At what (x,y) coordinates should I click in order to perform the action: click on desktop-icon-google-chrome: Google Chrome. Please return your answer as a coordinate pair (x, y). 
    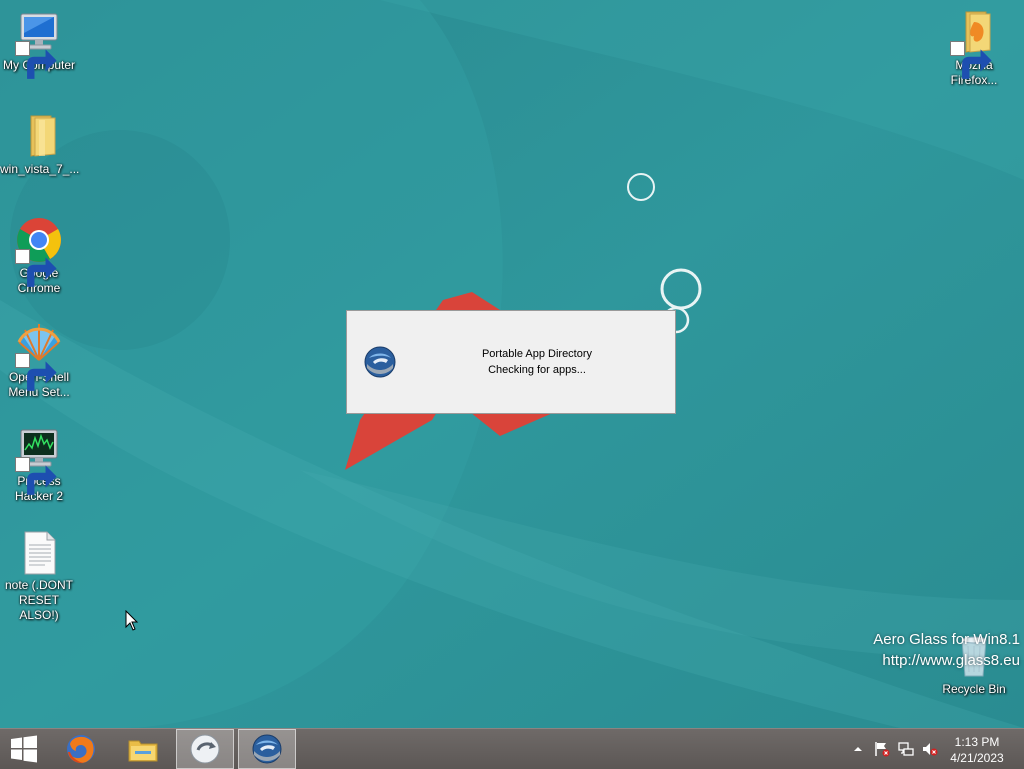
    Looking at the image, I should click on (39, 256).